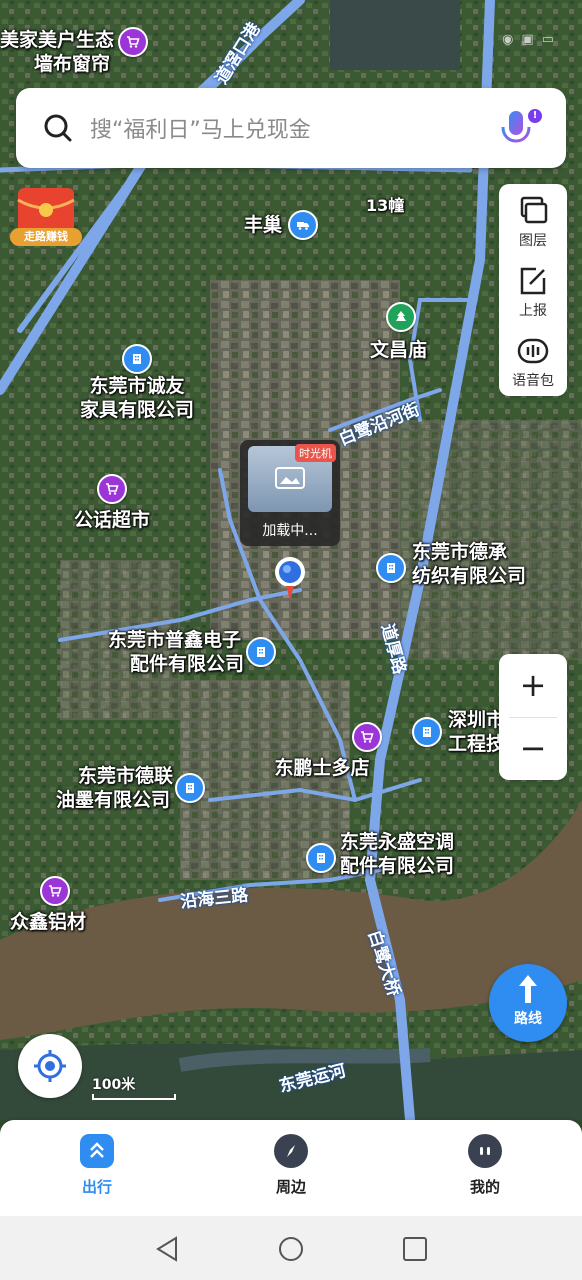 Image resolution: width=582 pixels, height=1280 pixels. I want to click on locate-icon, so click(50, 1066).